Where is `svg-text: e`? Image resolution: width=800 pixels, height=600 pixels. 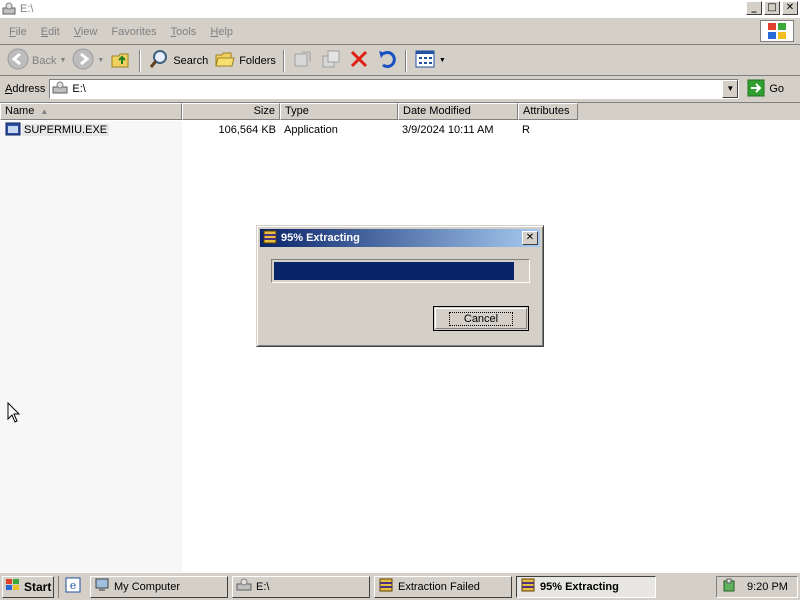
svg-text: e is located at coordinates (72, 585).